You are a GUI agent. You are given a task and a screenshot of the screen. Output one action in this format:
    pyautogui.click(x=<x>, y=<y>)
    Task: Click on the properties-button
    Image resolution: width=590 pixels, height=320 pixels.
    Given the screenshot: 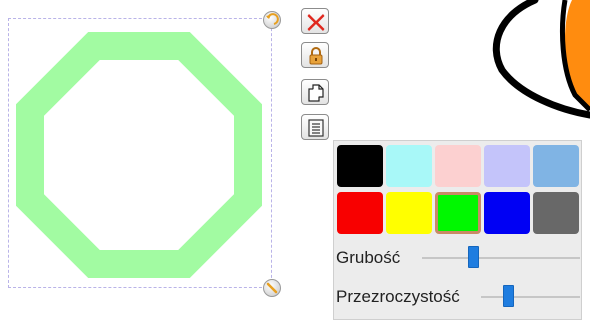 What is the action you would take?
    pyautogui.click(x=315, y=127)
    